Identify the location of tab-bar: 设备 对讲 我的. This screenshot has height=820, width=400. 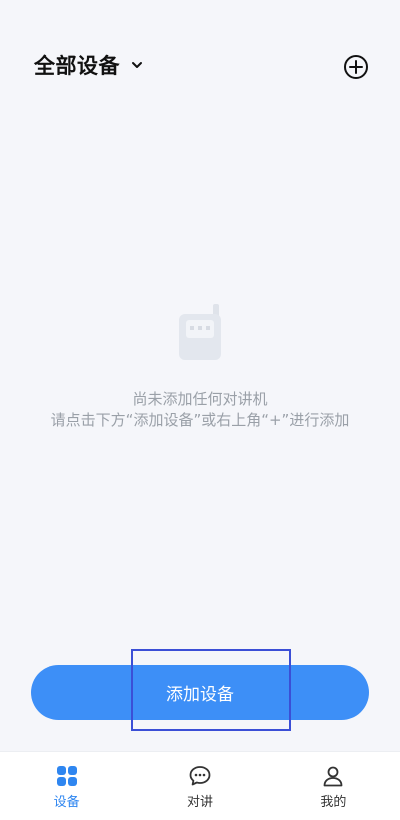
(200, 785).